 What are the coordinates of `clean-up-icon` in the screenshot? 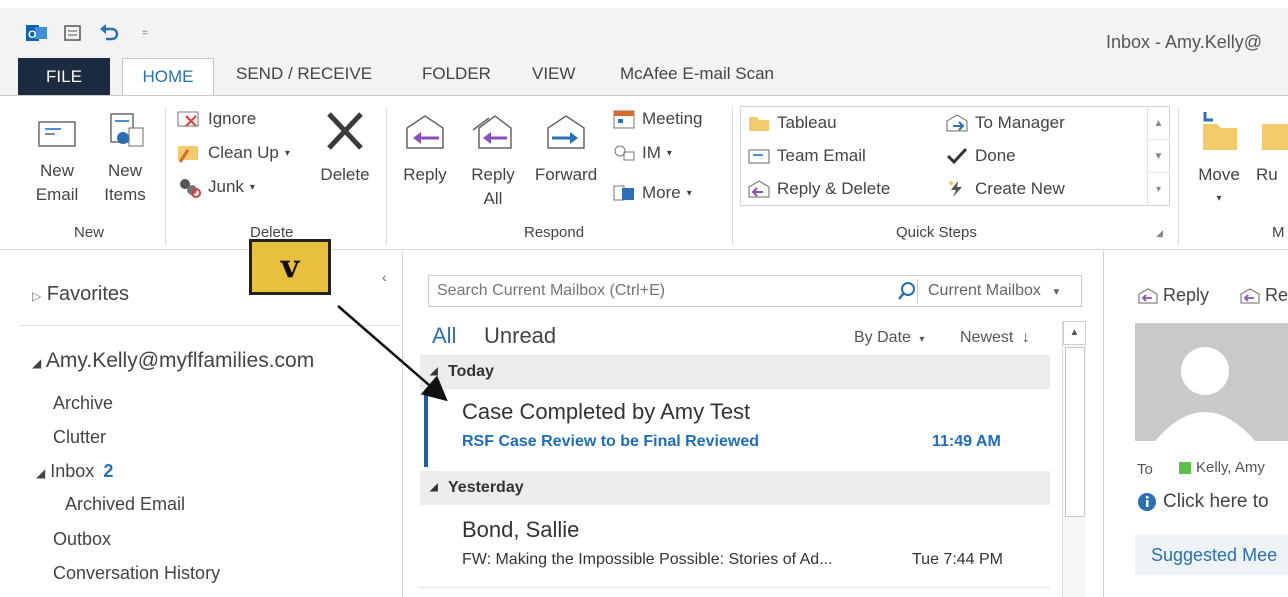 It's located at (188, 154).